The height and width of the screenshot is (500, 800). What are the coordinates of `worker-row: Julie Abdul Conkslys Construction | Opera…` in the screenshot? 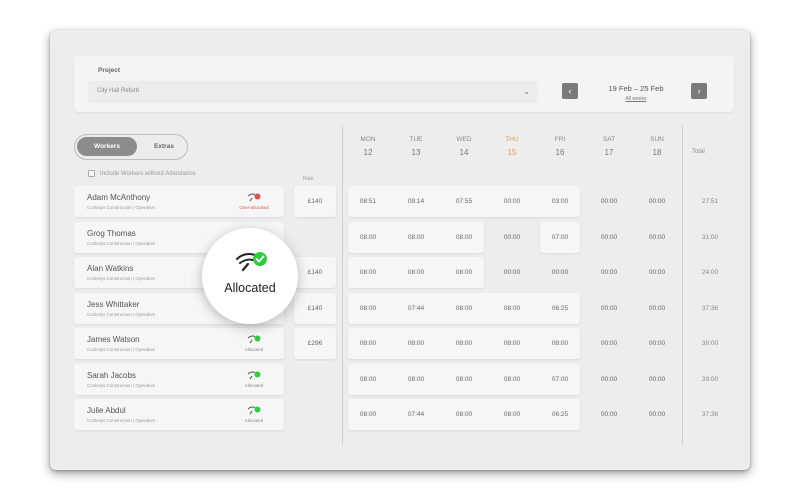 It's located at (179, 414).